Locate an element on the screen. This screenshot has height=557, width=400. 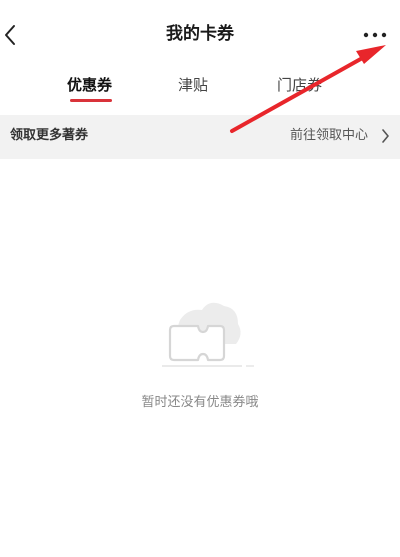
tab-bar: 优惠券 津贴 门店券 is located at coordinates (200, 90).